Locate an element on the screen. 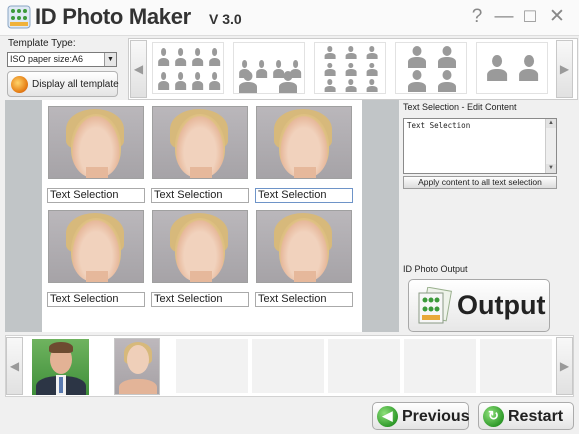 Image resolution: width=579 pixels, height=434 pixels. output-button-label: Output is located at coordinates (501, 305).